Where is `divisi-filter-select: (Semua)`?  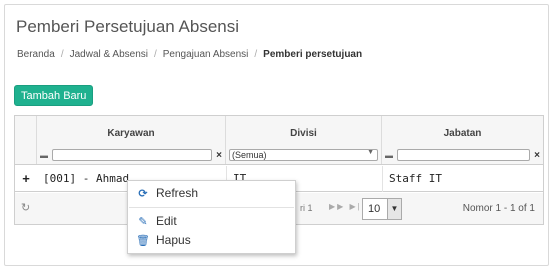
divisi-filter-select: (Semua) is located at coordinates (303, 155).